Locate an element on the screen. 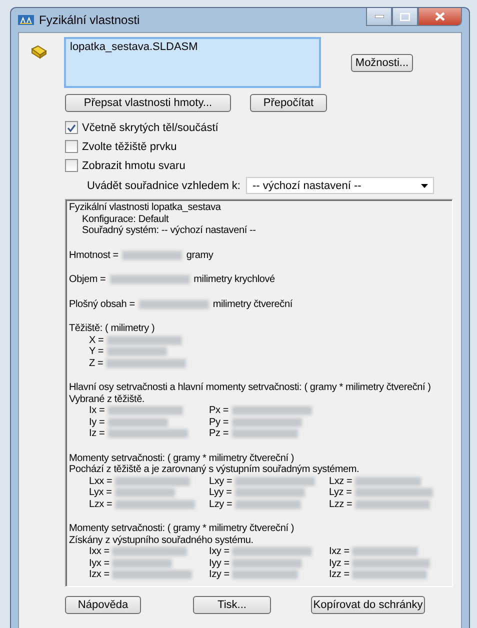 This screenshot has height=628, width=477. result-label: Ix = is located at coordinates (97, 410).